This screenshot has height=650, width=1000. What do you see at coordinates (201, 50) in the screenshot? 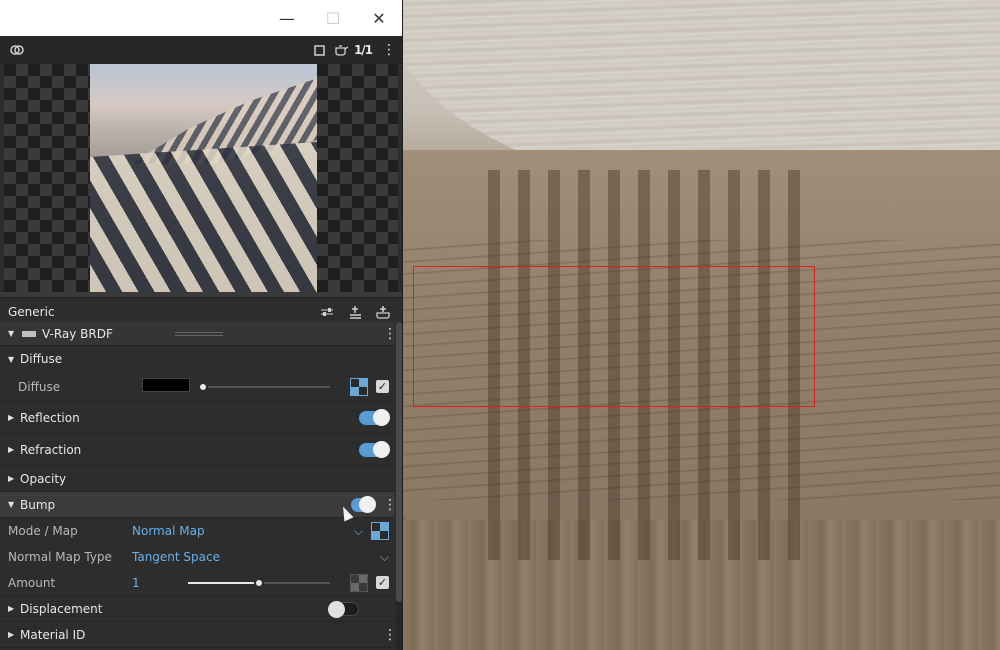
I see `preview-toolbar: 1/1 ⋮` at bounding box center [201, 50].